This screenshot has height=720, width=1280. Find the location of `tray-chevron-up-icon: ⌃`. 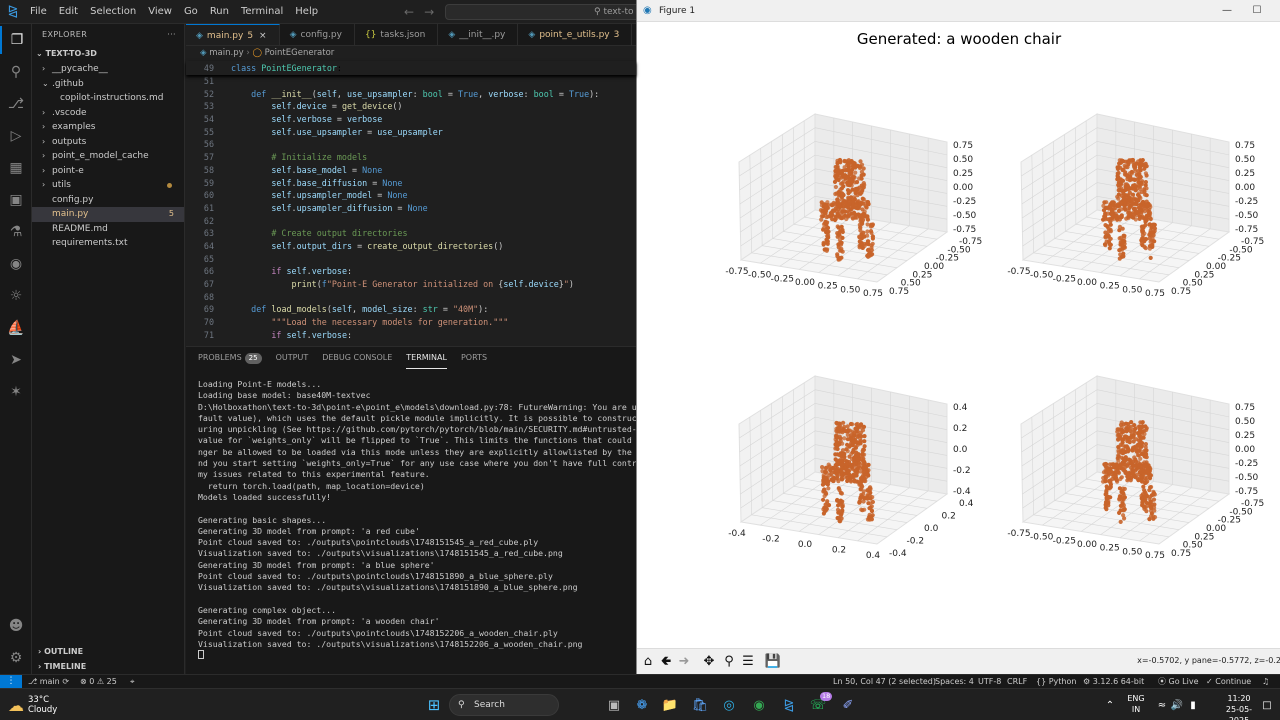

tray-chevron-up-icon: ⌃ is located at coordinates (1110, 704).